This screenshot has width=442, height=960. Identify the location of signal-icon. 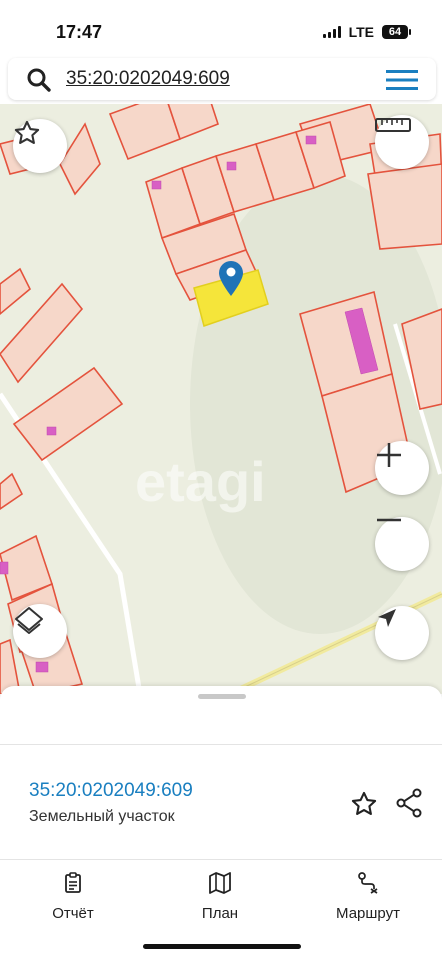
(331, 32).